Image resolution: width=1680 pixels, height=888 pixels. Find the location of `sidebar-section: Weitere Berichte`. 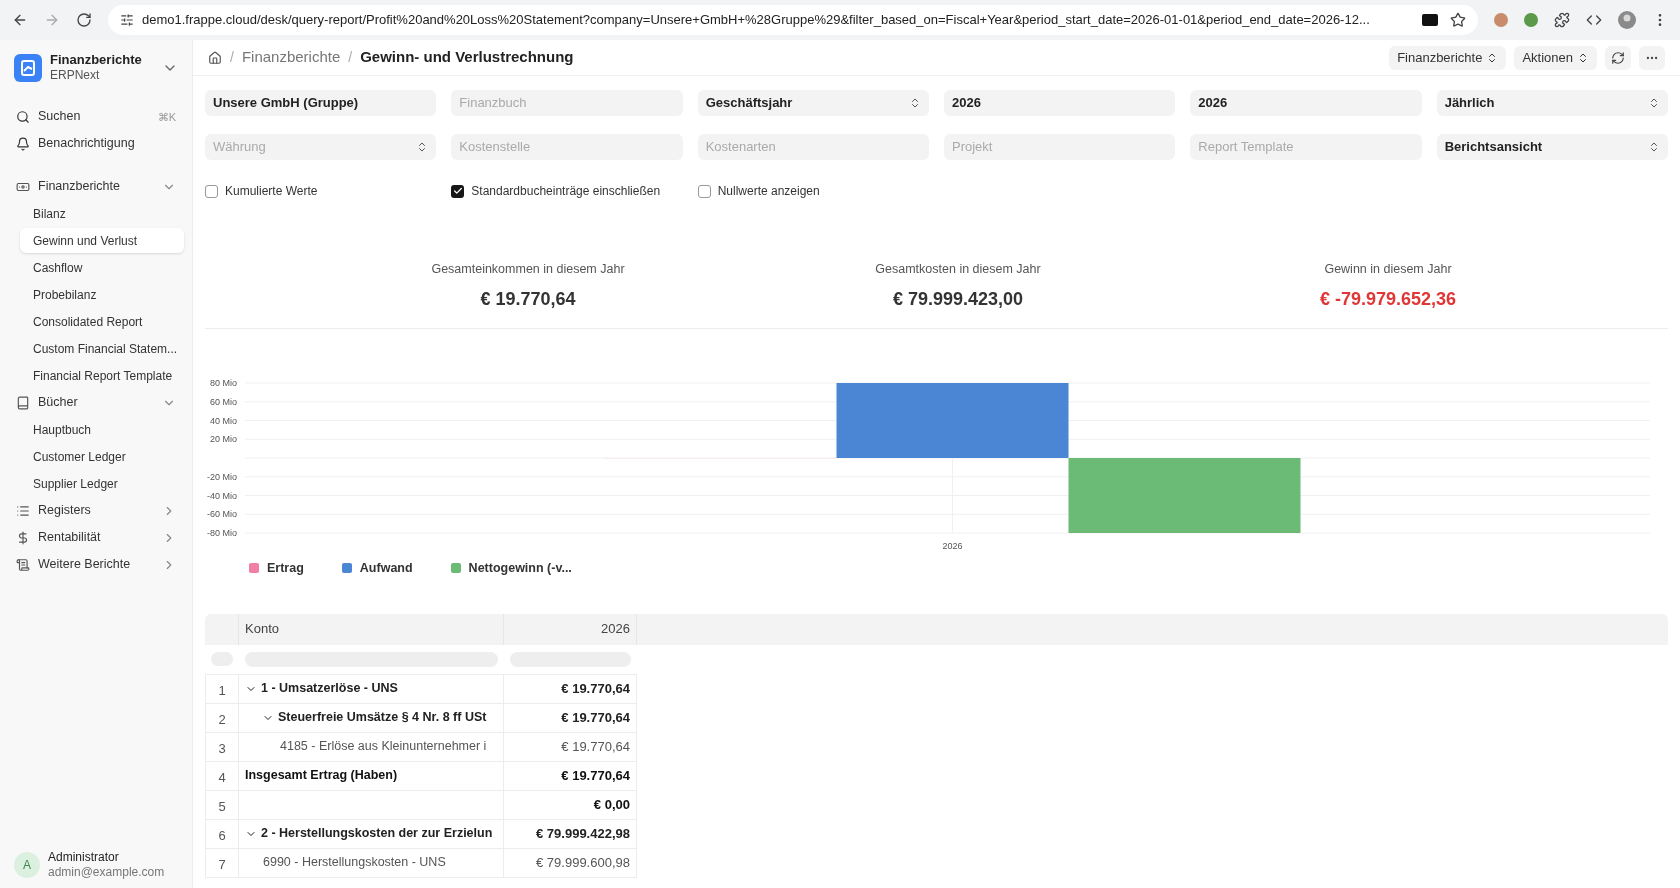

sidebar-section: Weitere Berichte is located at coordinates (96, 565).